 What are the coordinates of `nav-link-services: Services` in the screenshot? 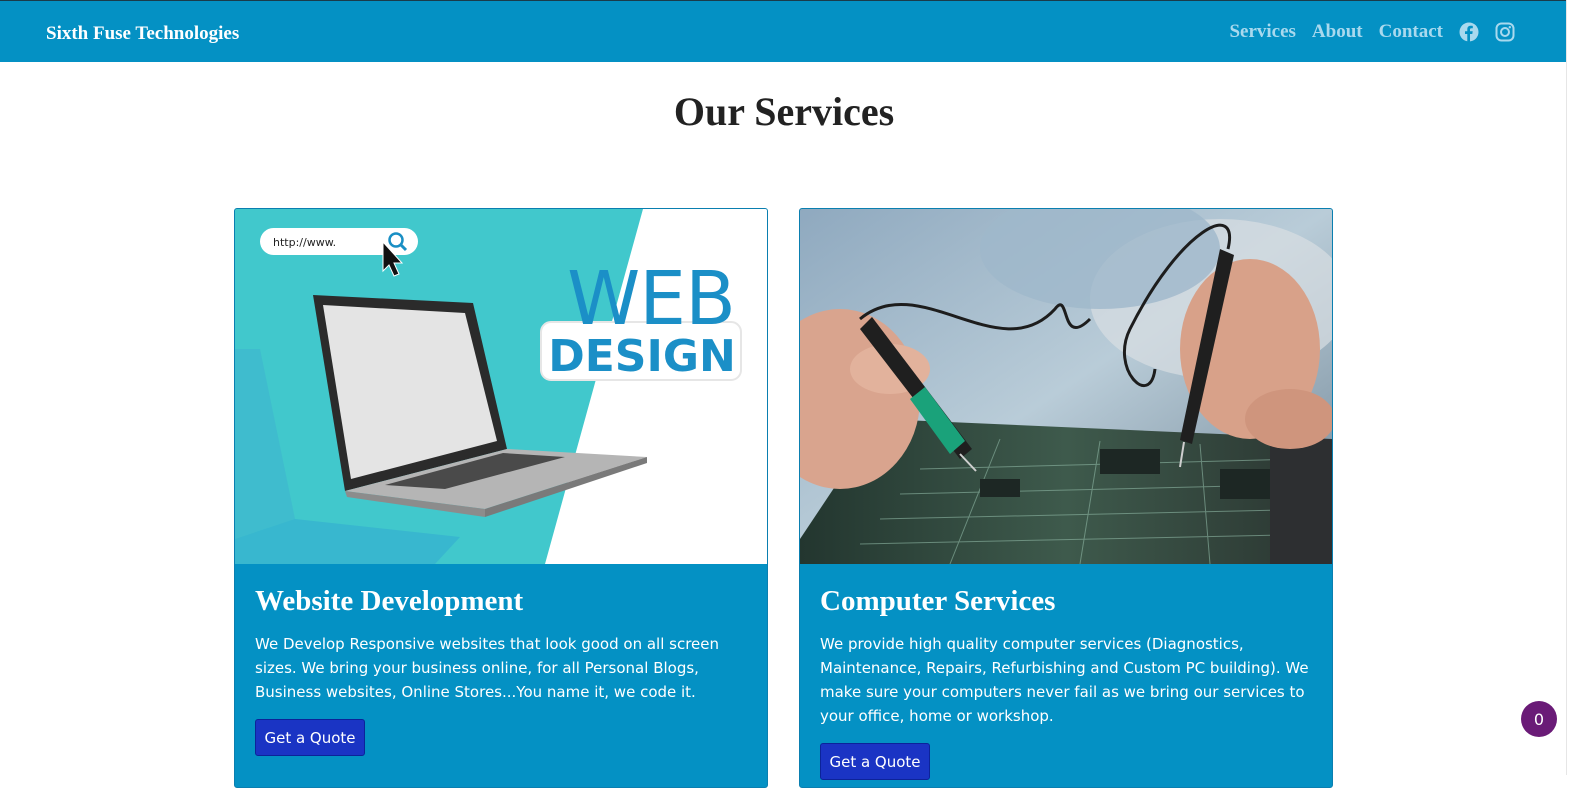 It's located at (1262, 32).